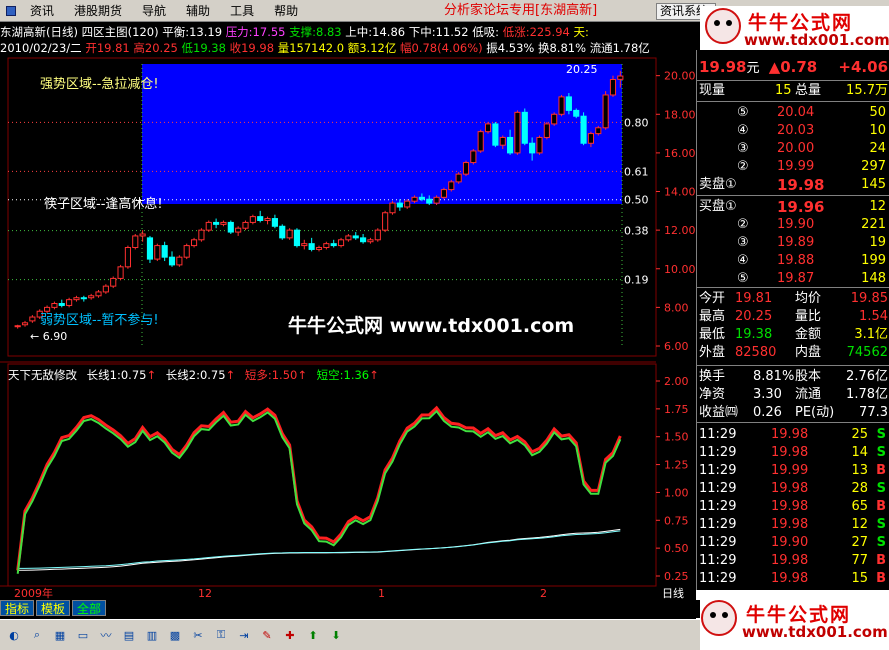 This screenshot has height=650, width=889. Describe the element at coordinates (636, 122) in the screenshot. I see `ratio-guide-label: 0.80` at that location.